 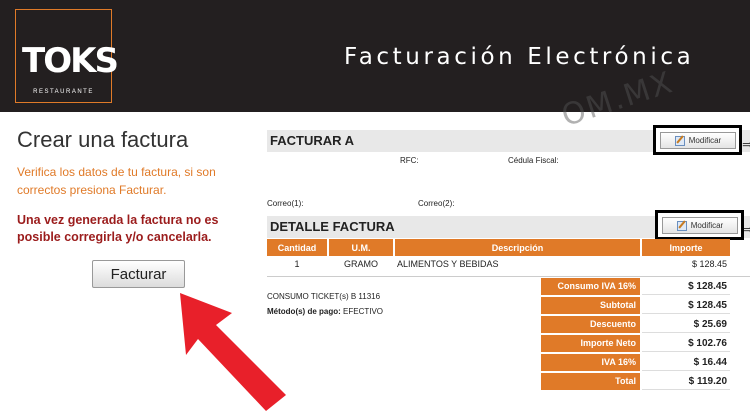 I want to click on total-value-neto: $ 102.76, so click(x=686, y=343).